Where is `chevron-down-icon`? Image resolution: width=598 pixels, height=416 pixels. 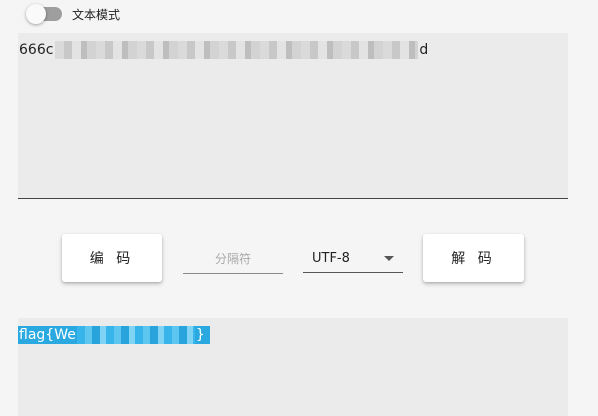 chevron-down-icon is located at coordinates (389, 258).